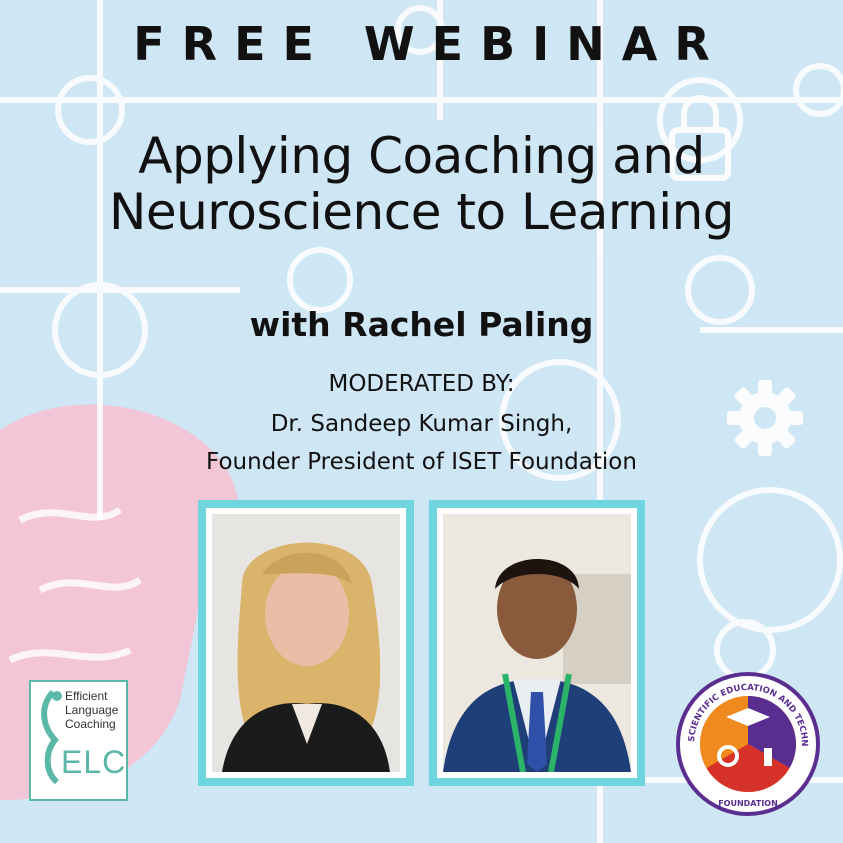 The height and width of the screenshot is (843, 843). I want to click on moderator-photo, so click(537, 643).